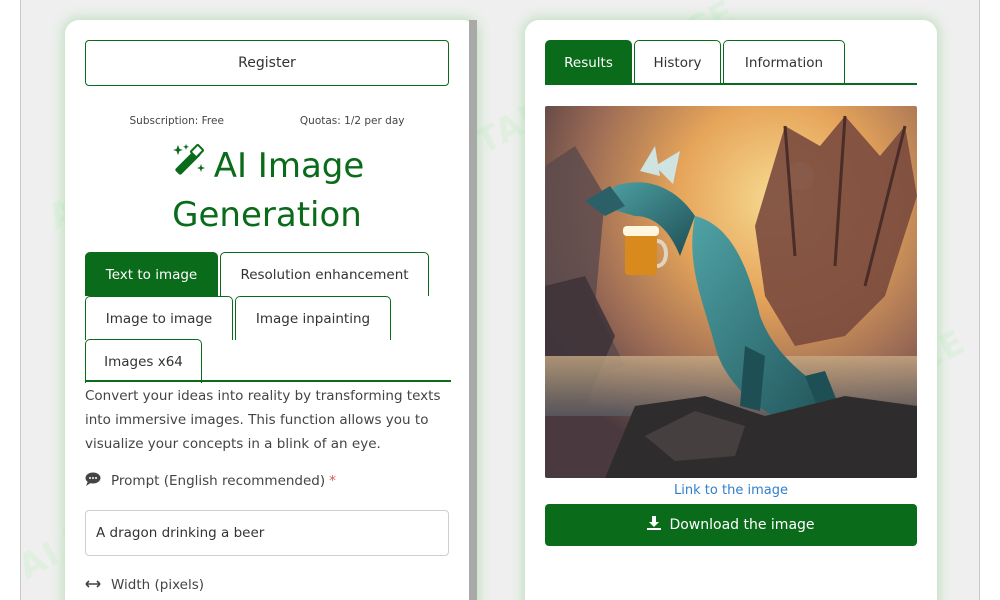  I want to click on tab-information: Information, so click(784, 62).